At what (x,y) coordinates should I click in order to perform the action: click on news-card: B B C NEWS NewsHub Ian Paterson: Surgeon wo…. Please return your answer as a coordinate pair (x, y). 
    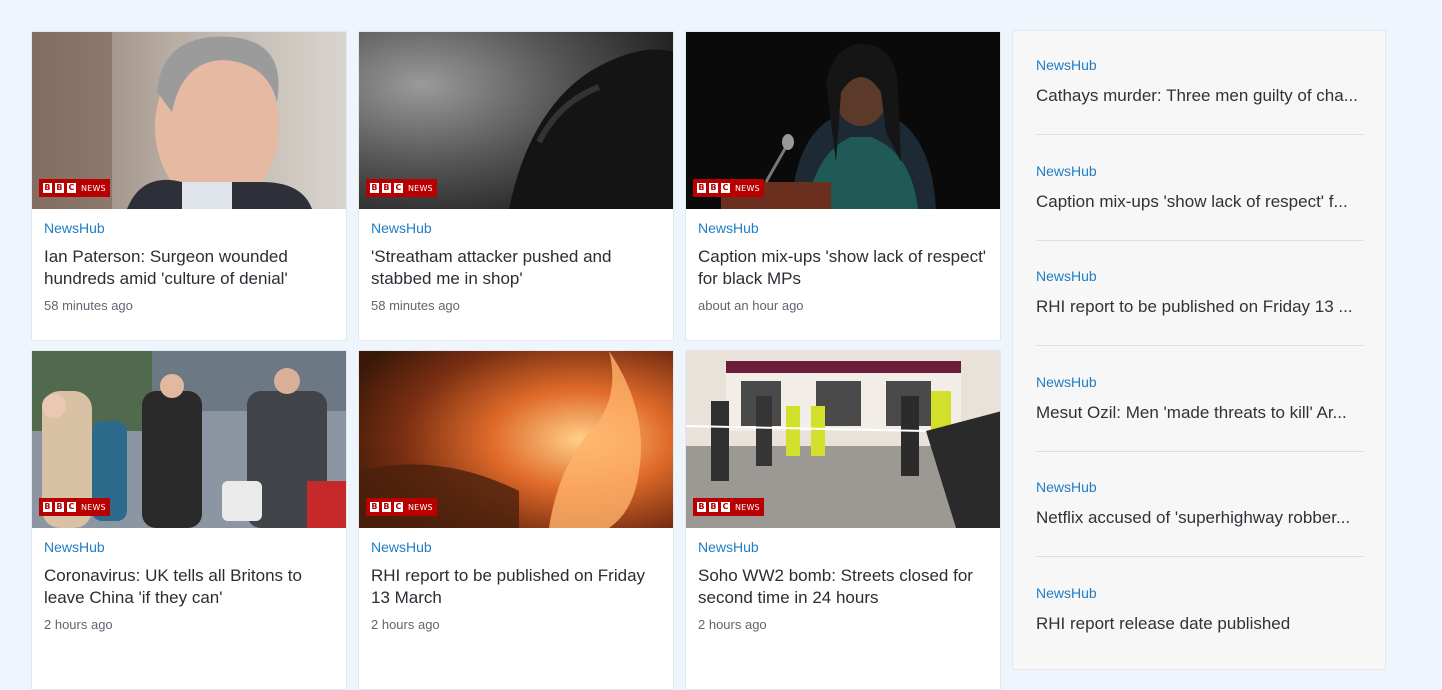
    Looking at the image, I should click on (189, 186).